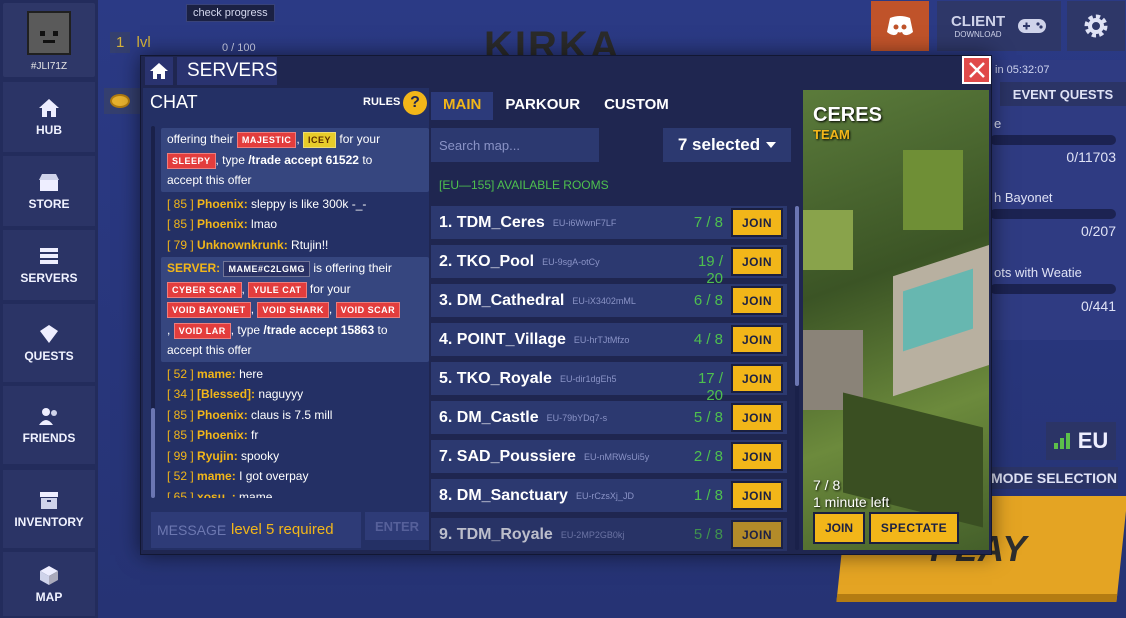  Describe the element at coordinates (609, 495) in the screenshot. I see `room-row: 8. DM_Sanctuary EU-rCzsXj_JD 1 / 8 JOIN` at that location.